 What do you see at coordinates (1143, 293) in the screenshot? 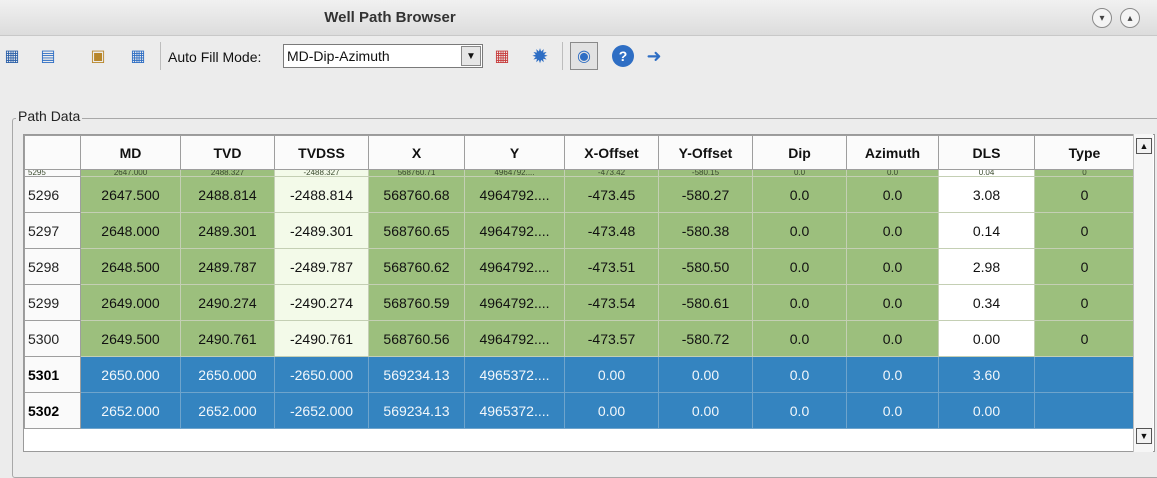
I see `vertical-scrollbar: ▲ ▼` at bounding box center [1143, 293].